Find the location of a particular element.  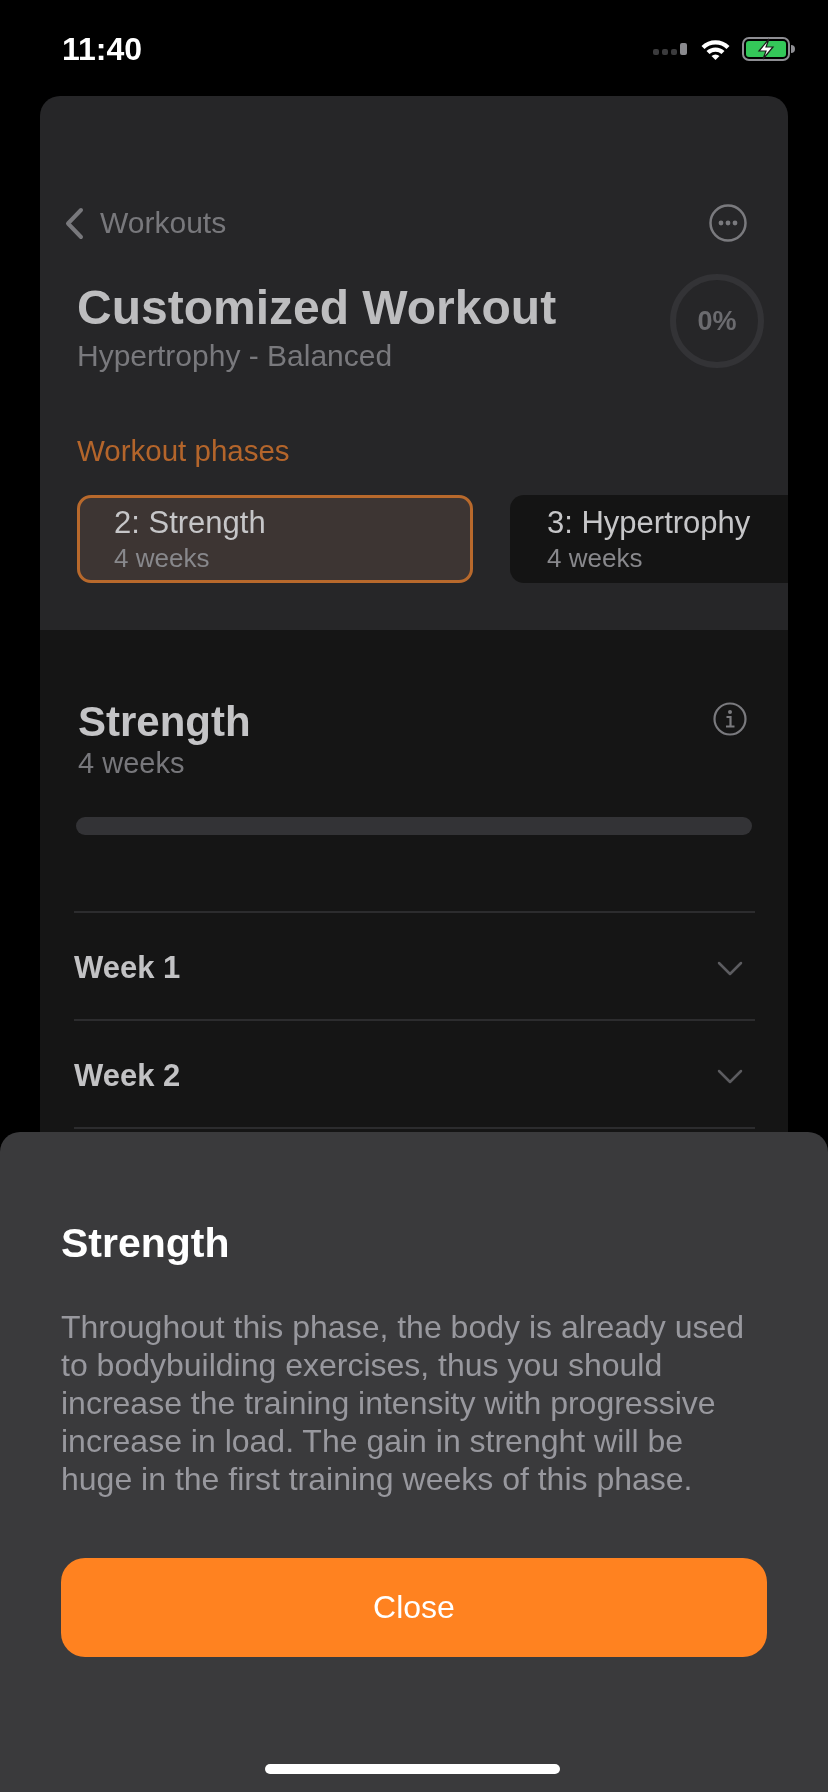

phase-name: 2: Strength is located at coordinates (190, 523).